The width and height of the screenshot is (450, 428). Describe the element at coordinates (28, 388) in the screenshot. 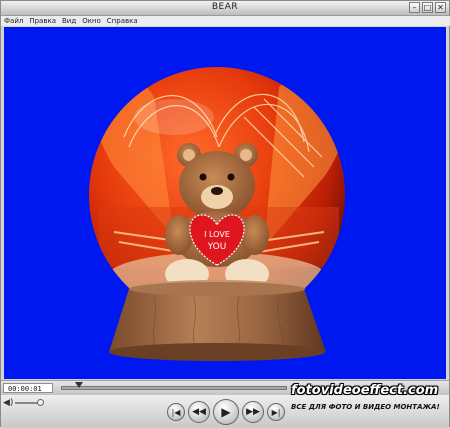

I see `time-display: 00:00:01` at that location.